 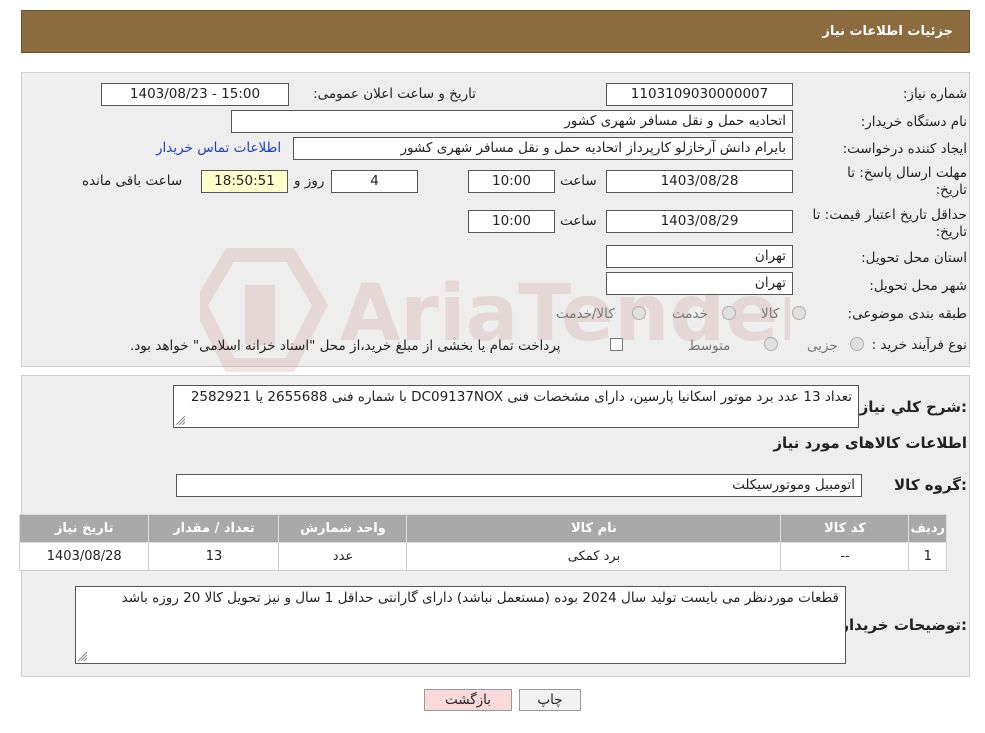 What do you see at coordinates (309, 181) in the screenshot?
I see `days-label: روز و` at bounding box center [309, 181].